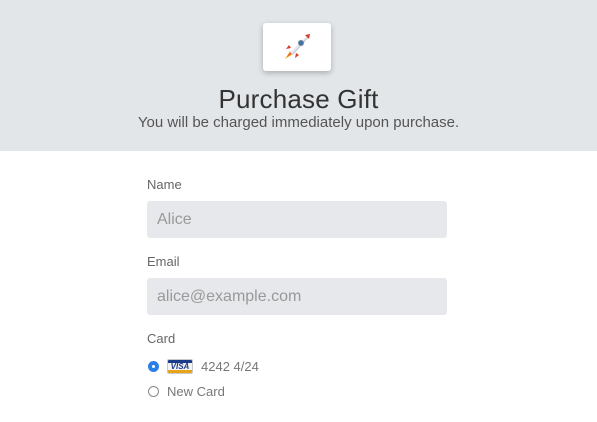 This screenshot has height=422, width=597. Describe the element at coordinates (297, 219) in the screenshot. I see `name-input` at that location.